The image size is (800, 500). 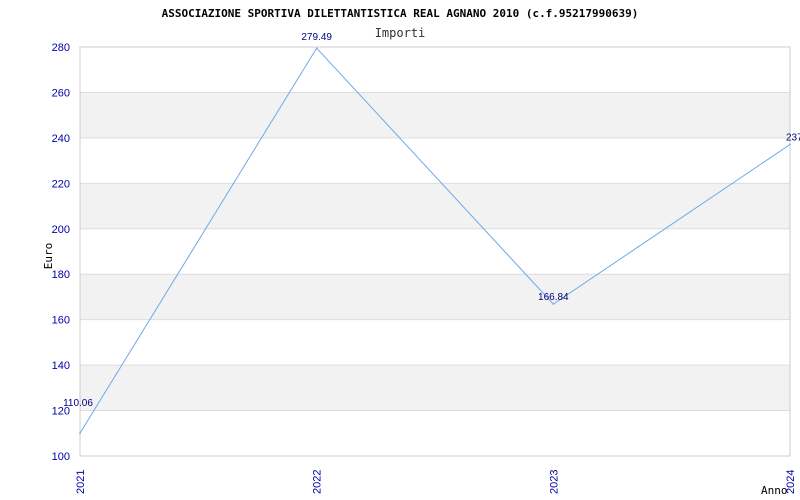 I want to click on y-tick-label: 200, so click(x=61, y=230).